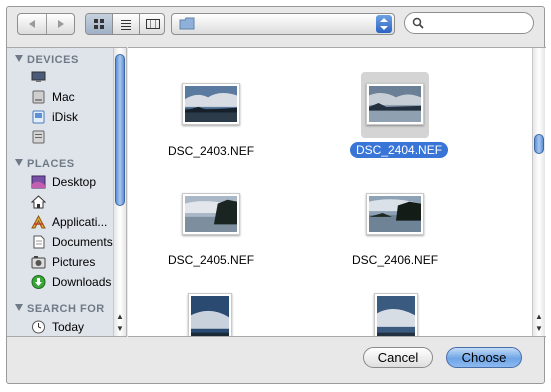  I want to click on file-name: DSC_2405.NEF, so click(211, 260).